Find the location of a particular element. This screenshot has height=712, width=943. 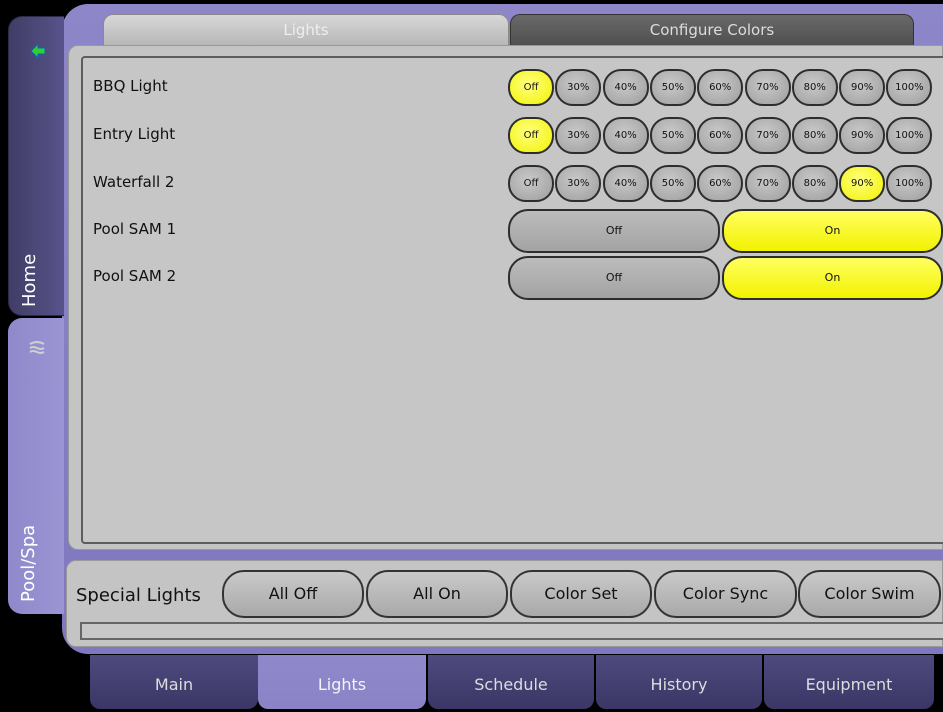

bottom-tab-main: Main is located at coordinates (174, 682).